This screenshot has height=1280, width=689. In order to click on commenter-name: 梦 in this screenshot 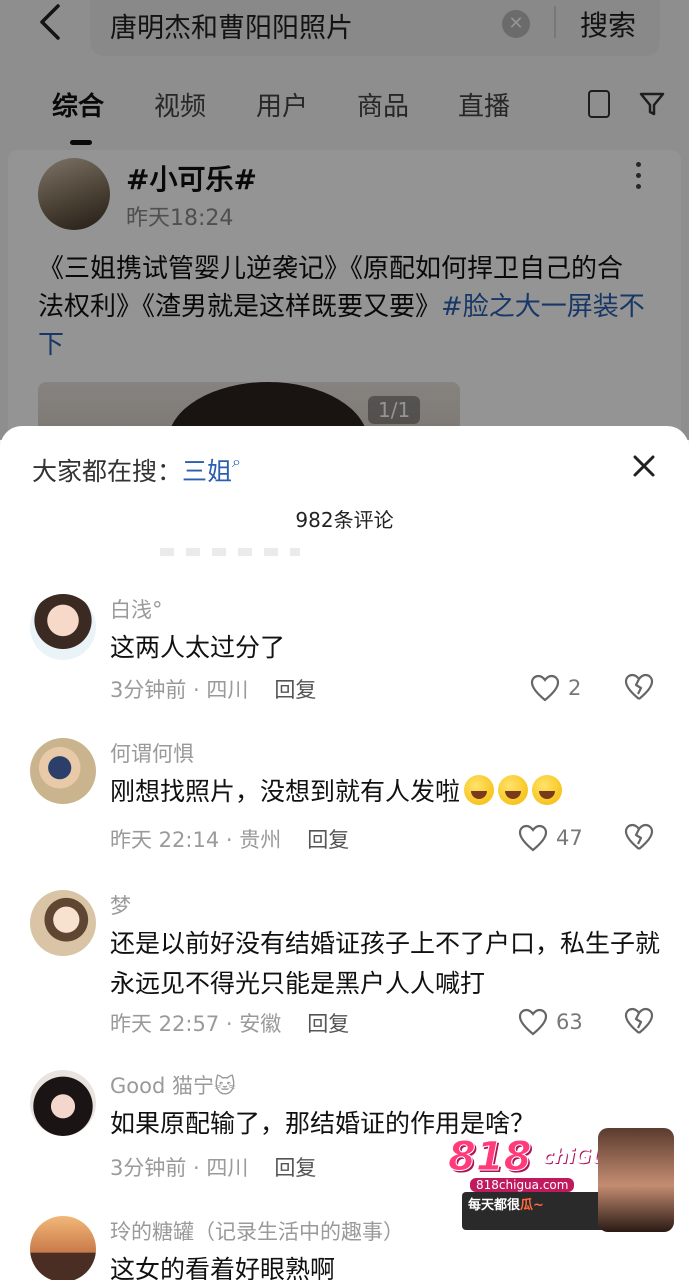, I will do `click(120, 905)`.